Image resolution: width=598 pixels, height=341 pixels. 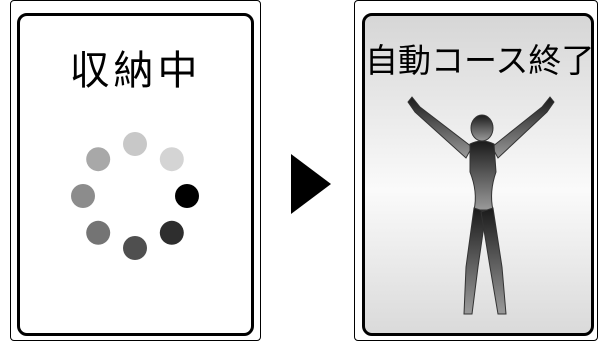 I want to click on figure-right-leg, so click(x=493, y=261).